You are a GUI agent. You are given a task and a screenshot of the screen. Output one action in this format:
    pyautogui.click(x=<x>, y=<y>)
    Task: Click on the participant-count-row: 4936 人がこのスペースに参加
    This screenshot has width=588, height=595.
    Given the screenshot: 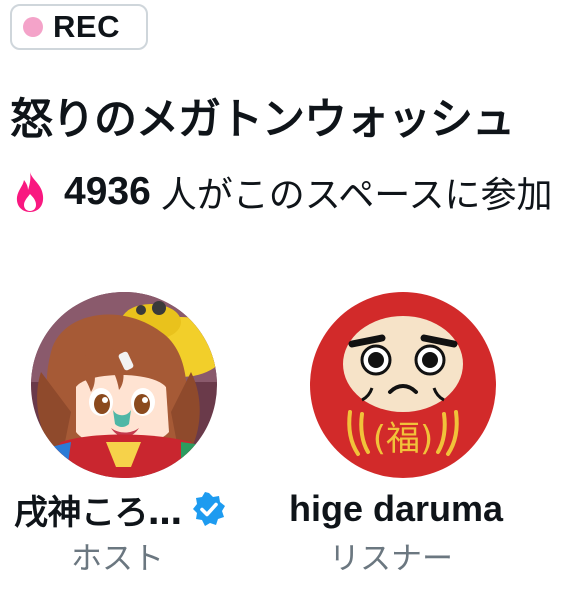 What is the action you would take?
    pyautogui.click(x=300, y=192)
    